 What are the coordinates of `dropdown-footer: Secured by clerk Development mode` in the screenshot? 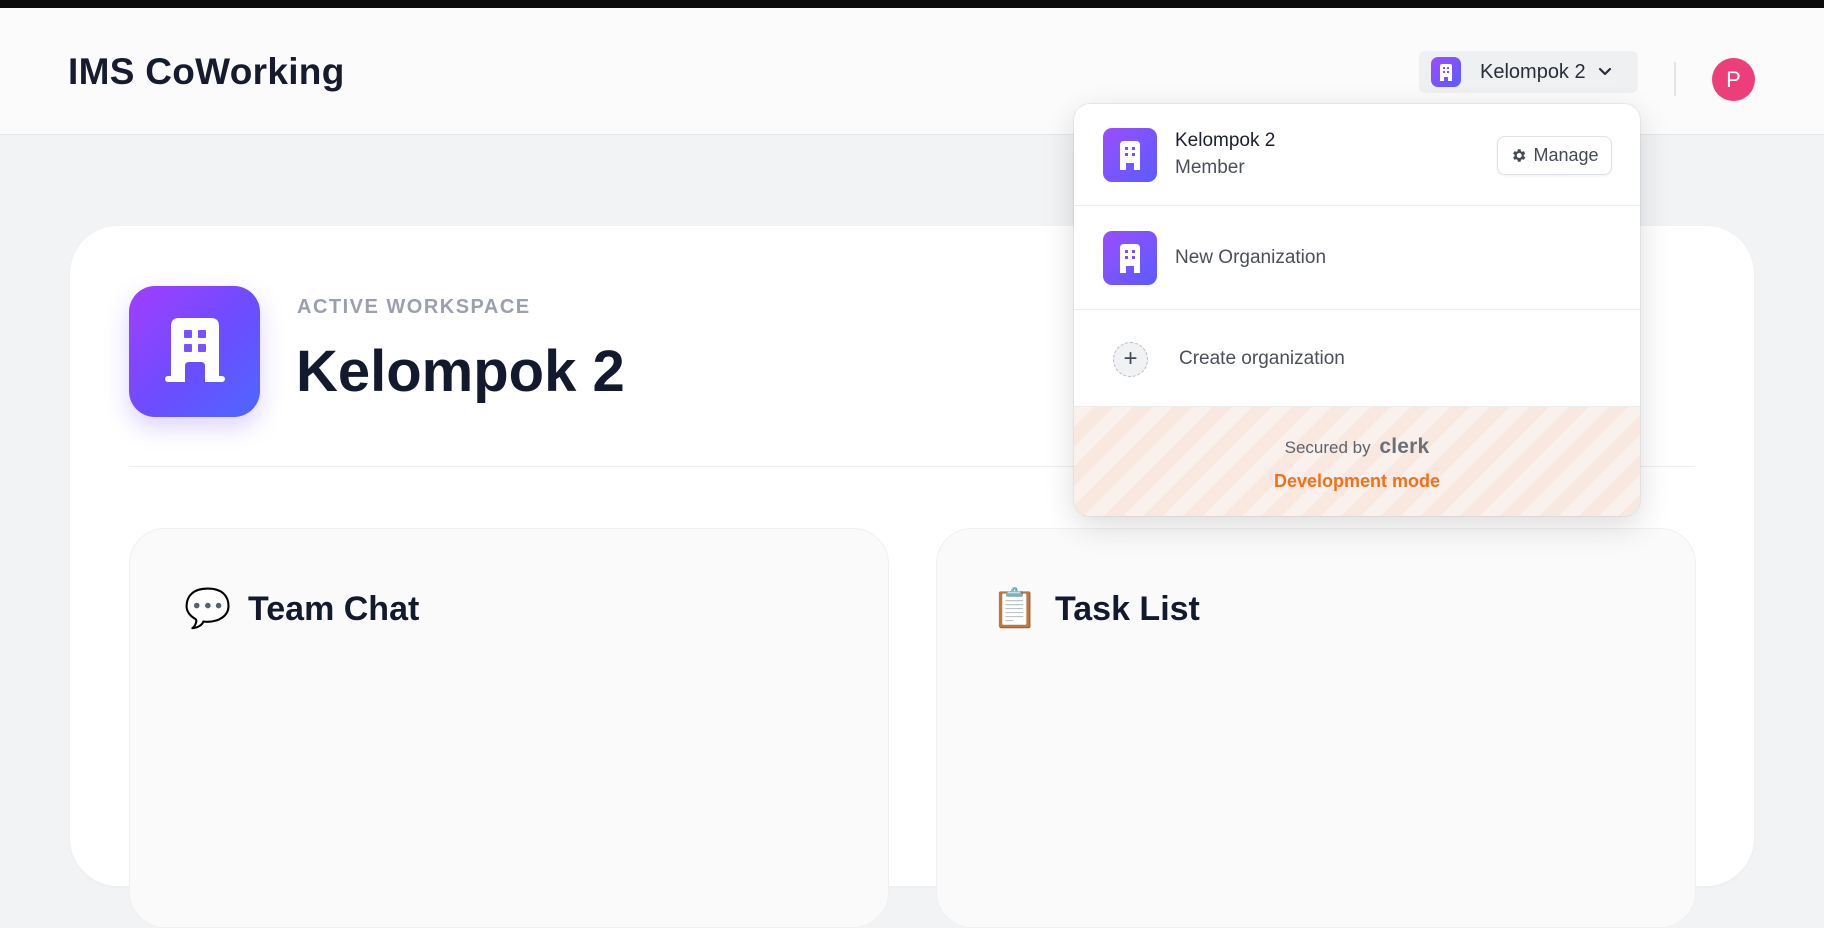 It's located at (1357, 461).